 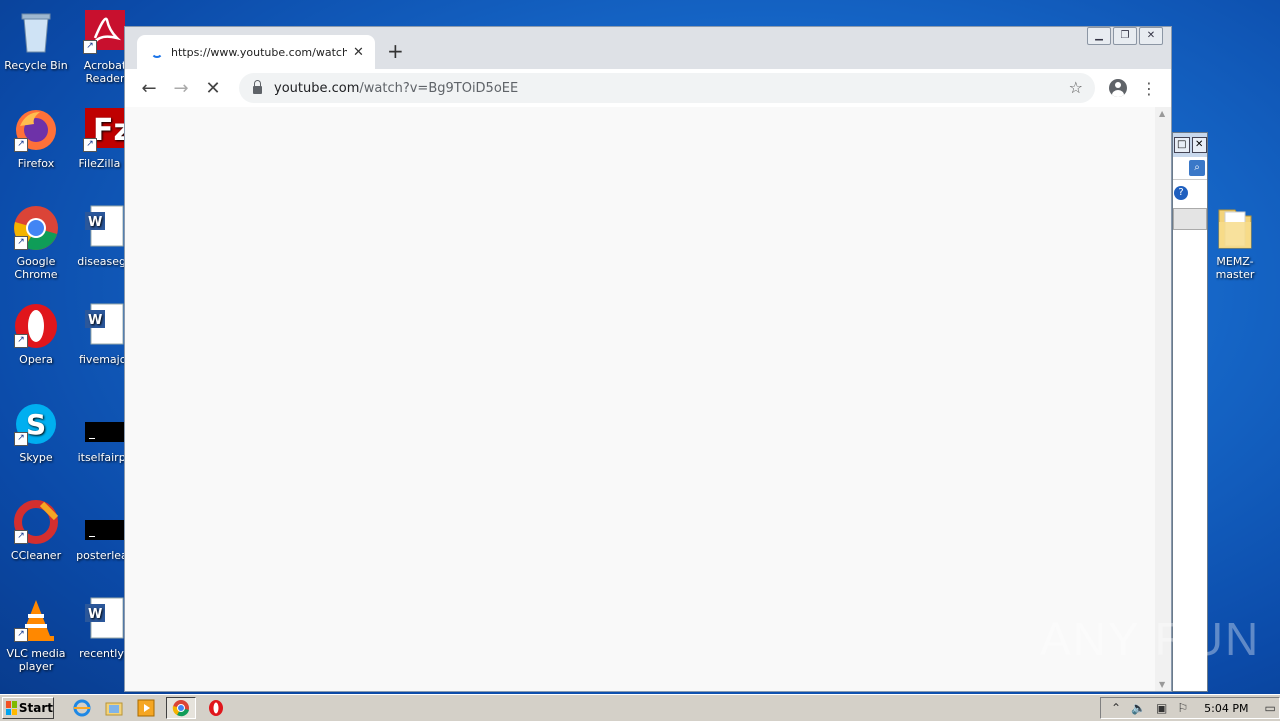 I want to click on taskbar: Start ⌃ 🔈 ▣ ⚐ 5:04 PM ▭, so click(x=640, y=707).